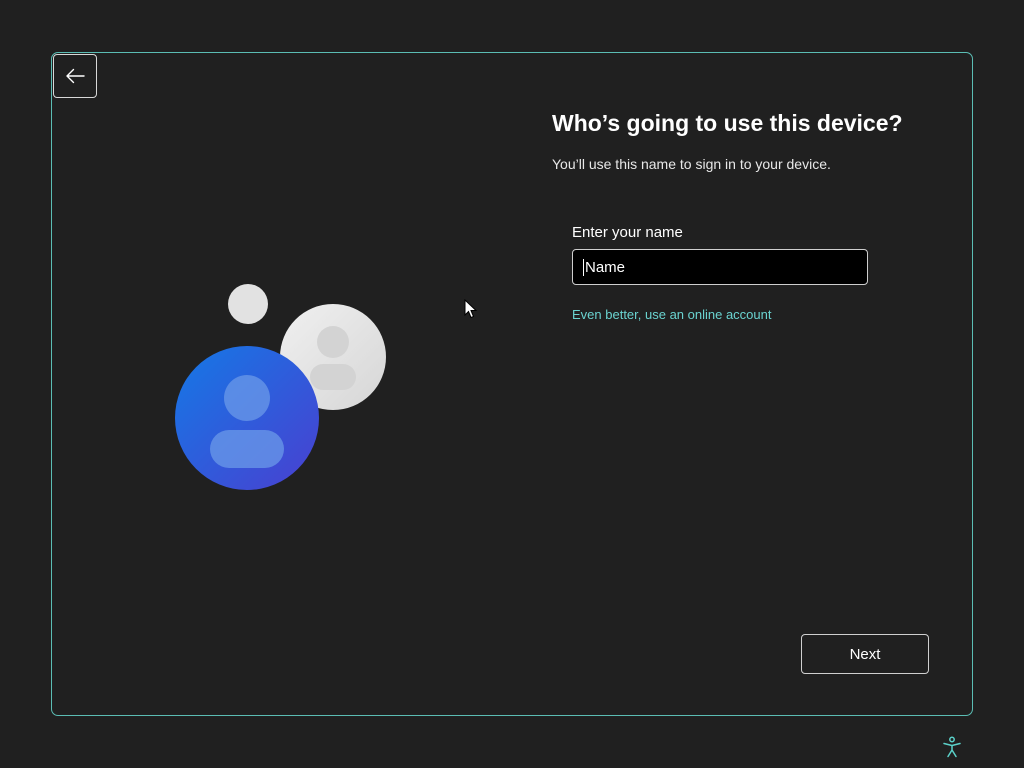 The image size is (1024, 768). I want to click on name-input: Name, so click(720, 267).